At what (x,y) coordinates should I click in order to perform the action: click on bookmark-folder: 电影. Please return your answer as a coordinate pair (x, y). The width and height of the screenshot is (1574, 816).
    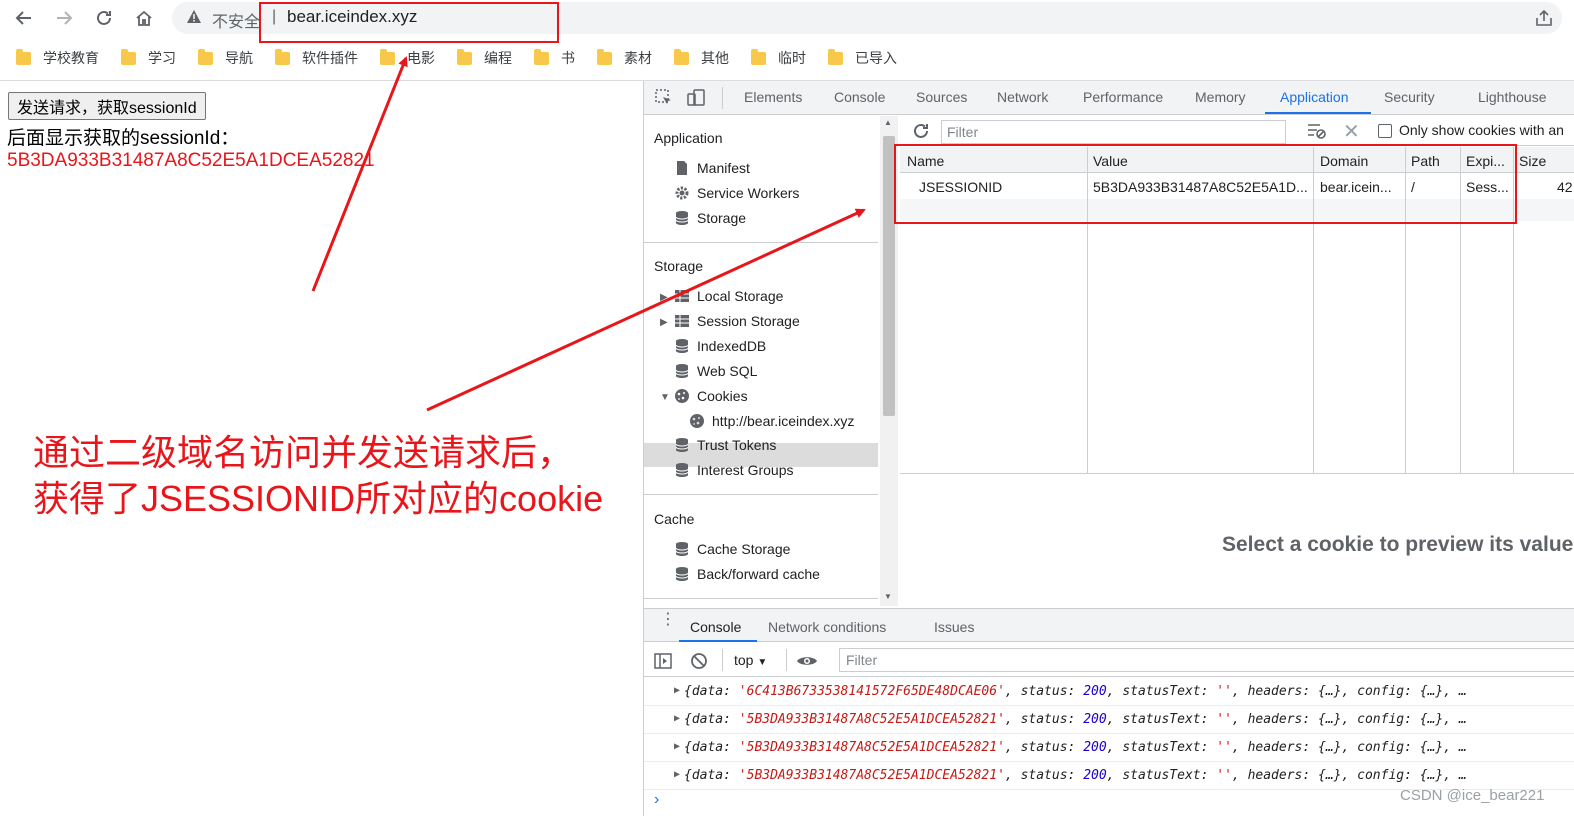
    Looking at the image, I should click on (407, 58).